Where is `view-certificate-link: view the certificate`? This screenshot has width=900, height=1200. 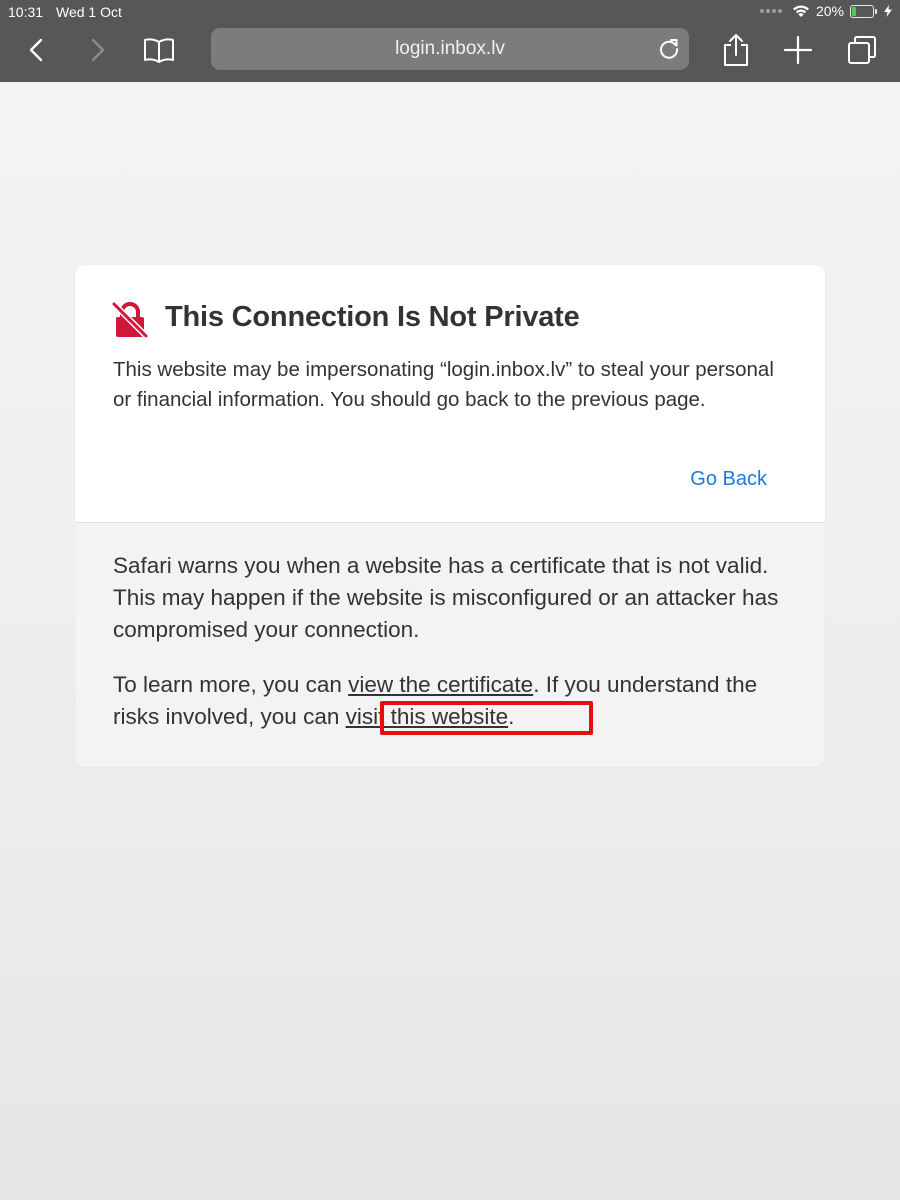 view-certificate-link: view the certificate is located at coordinates (440, 684).